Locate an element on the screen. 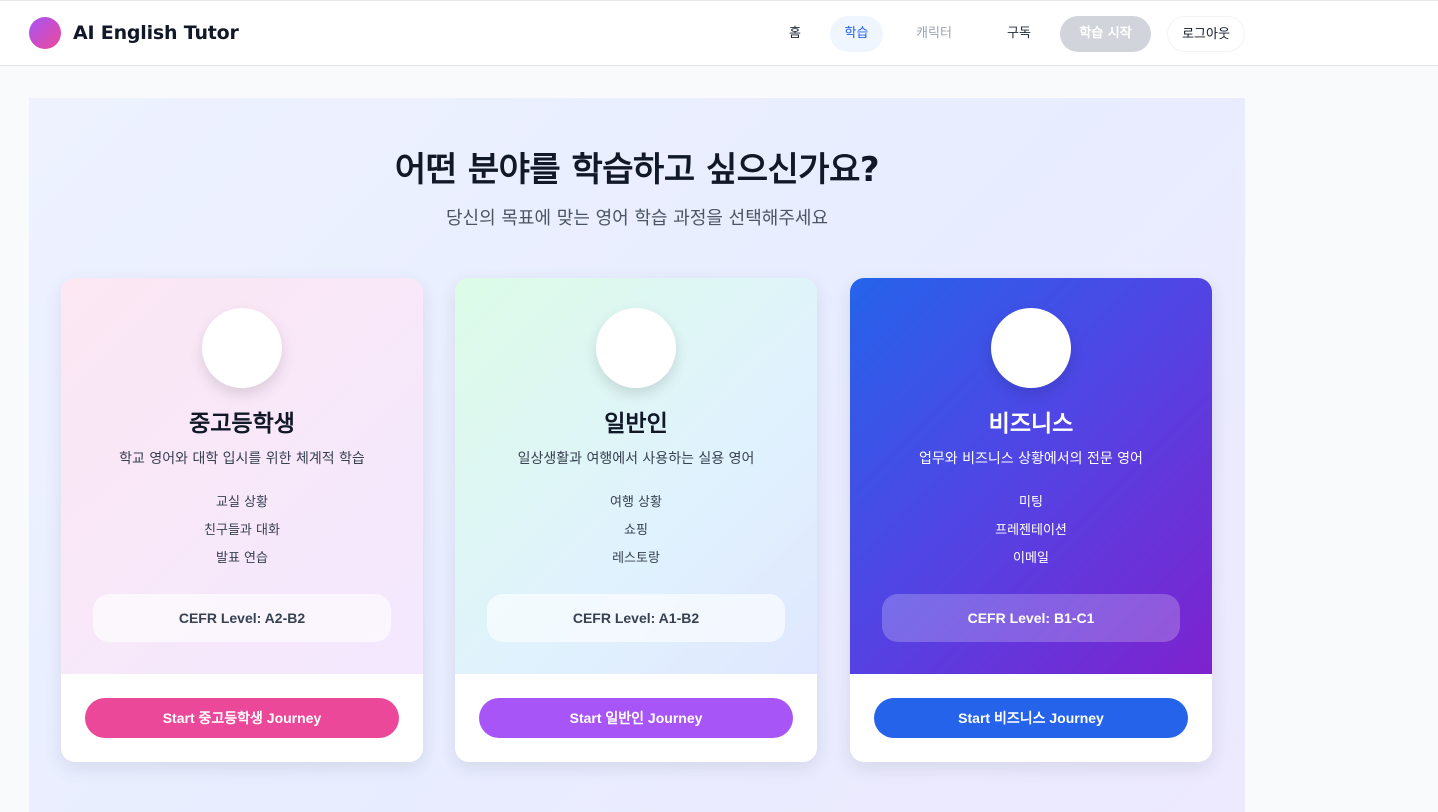  card-title: 비즈니스 is located at coordinates (1031, 424).